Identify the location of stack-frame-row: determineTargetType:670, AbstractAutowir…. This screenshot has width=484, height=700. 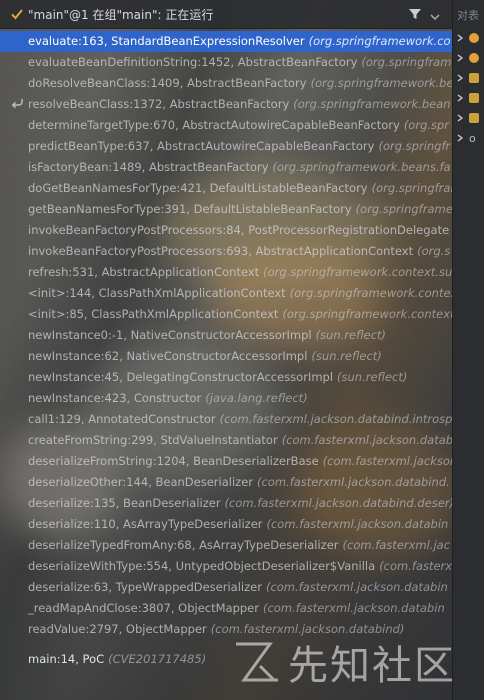
(226, 125).